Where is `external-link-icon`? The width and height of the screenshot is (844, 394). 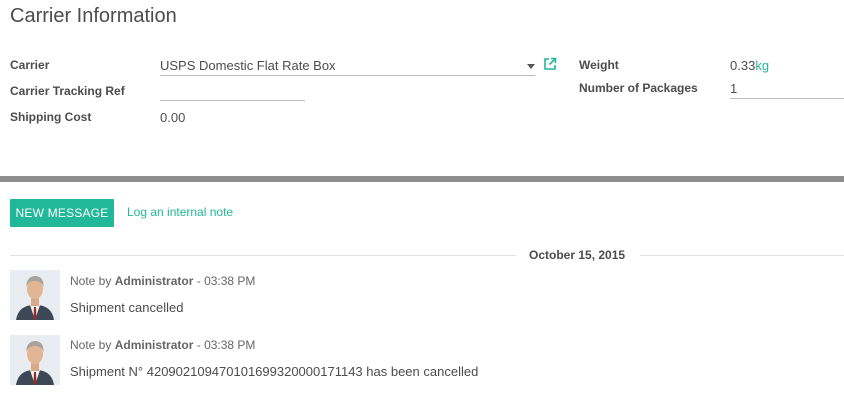
external-link-icon is located at coordinates (550, 64).